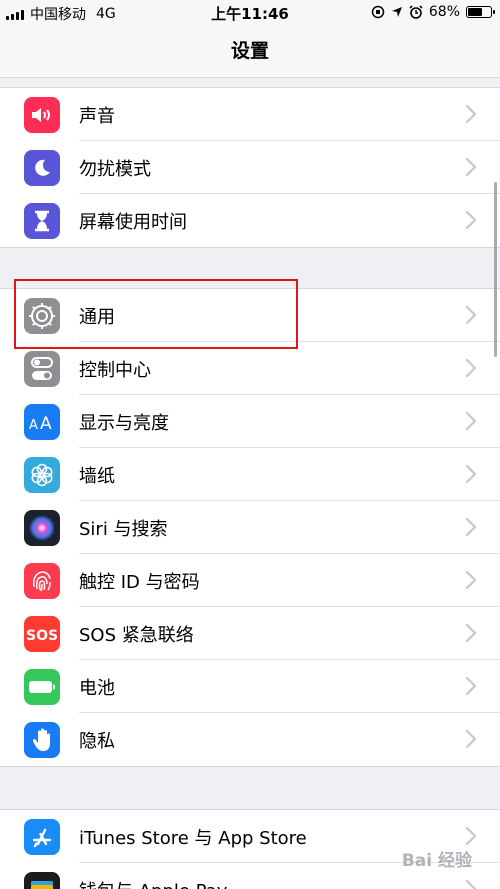  What do you see at coordinates (250, 580) in the screenshot?
I see `settings-row: 触控 ID 与密码` at bounding box center [250, 580].